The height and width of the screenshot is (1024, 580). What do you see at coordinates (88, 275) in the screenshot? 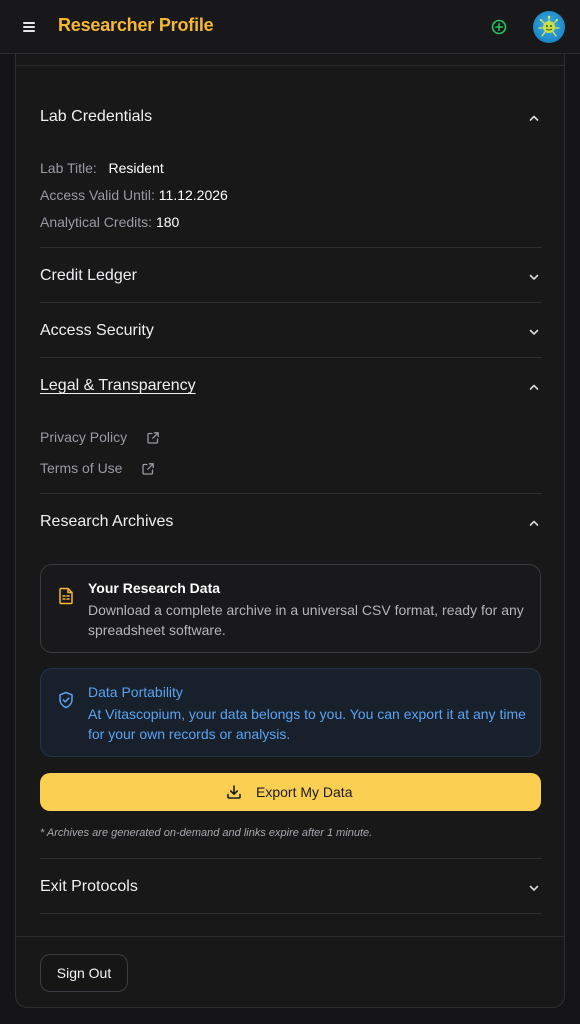
I see `section-title: Credit Ledger` at bounding box center [88, 275].